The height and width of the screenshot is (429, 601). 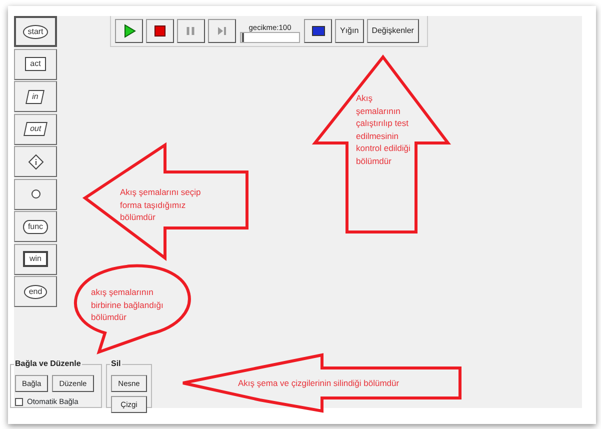 What do you see at coordinates (35, 129) in the screenshot?
I see `shape-tool-button: out` at bounding box center [35, 129].